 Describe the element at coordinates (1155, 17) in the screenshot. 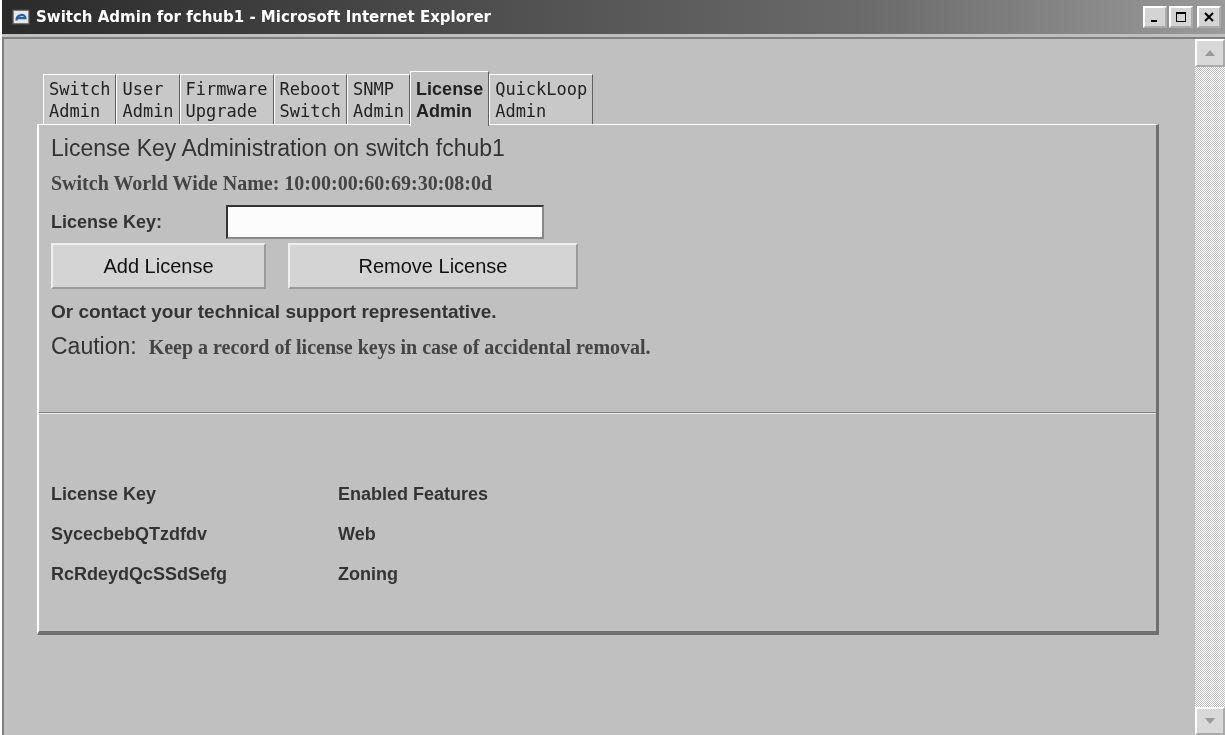

I see `minimize-button` at that location.